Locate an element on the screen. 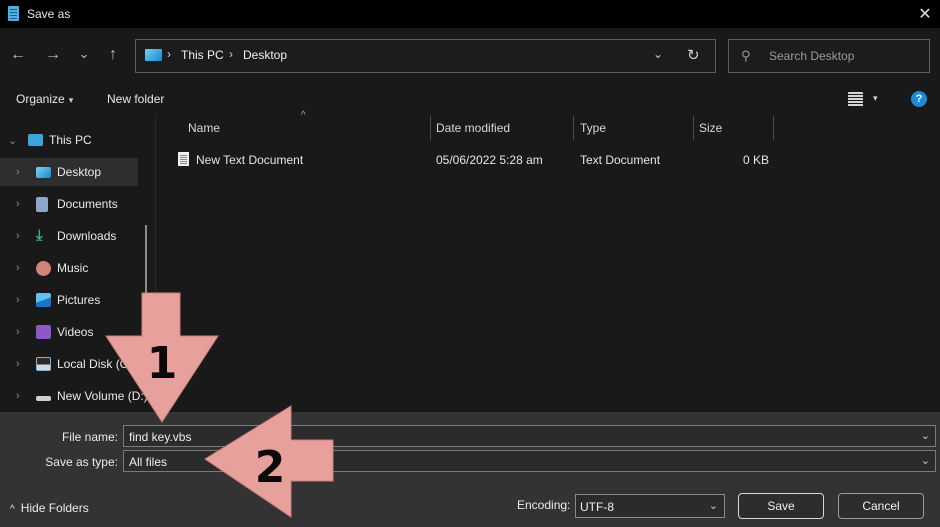  refresh-icon: ↻ is located at coordinates (693, 55).